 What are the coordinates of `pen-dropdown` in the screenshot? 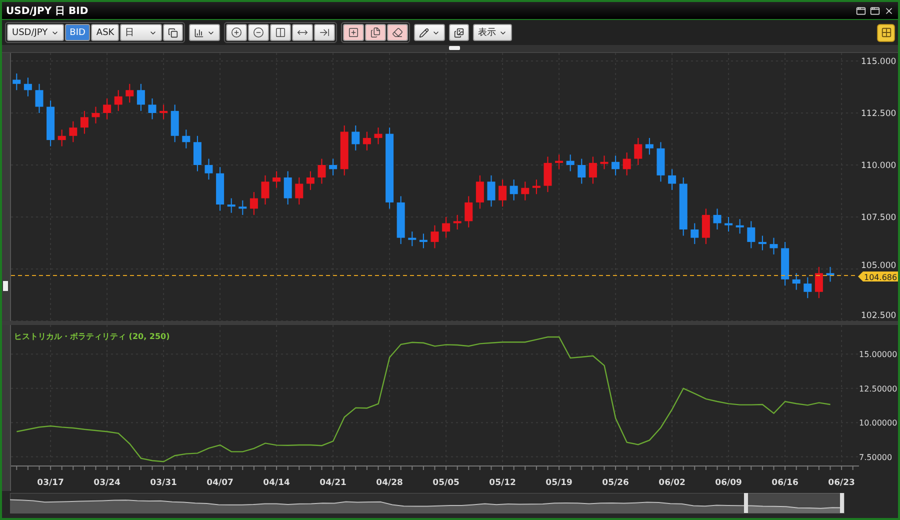 It's located at (430, 32).